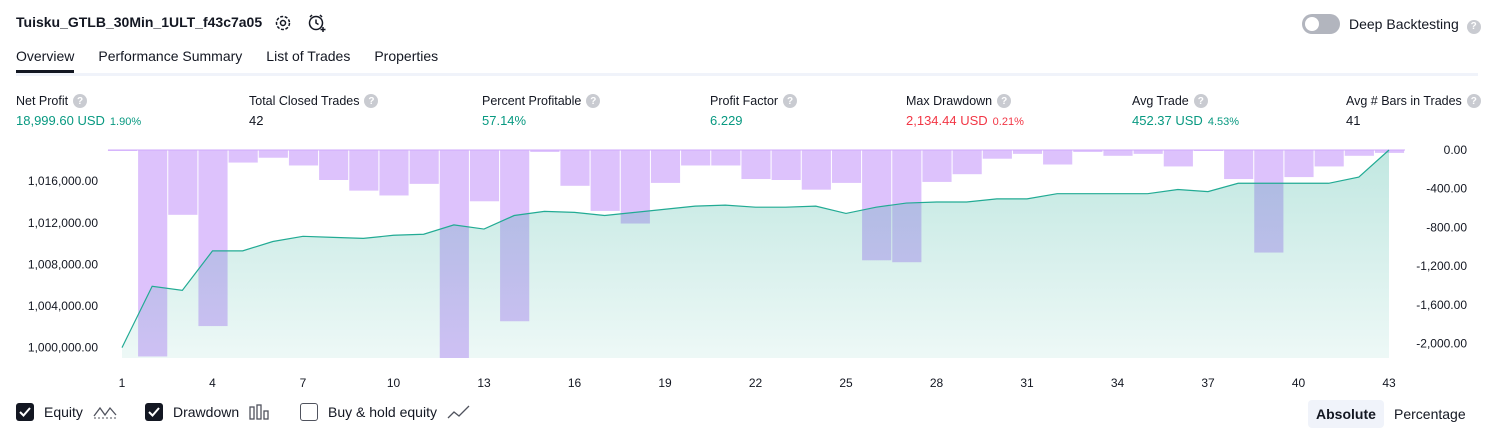 The width and height of the screenshot is (1494, 438). I want to click on x-axis-tick-label: 34, so click(1118, 383).